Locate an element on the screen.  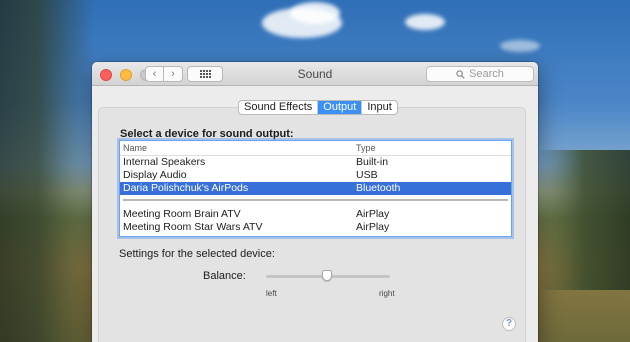
balance-right-label: right is located at coordinates (387, 293).